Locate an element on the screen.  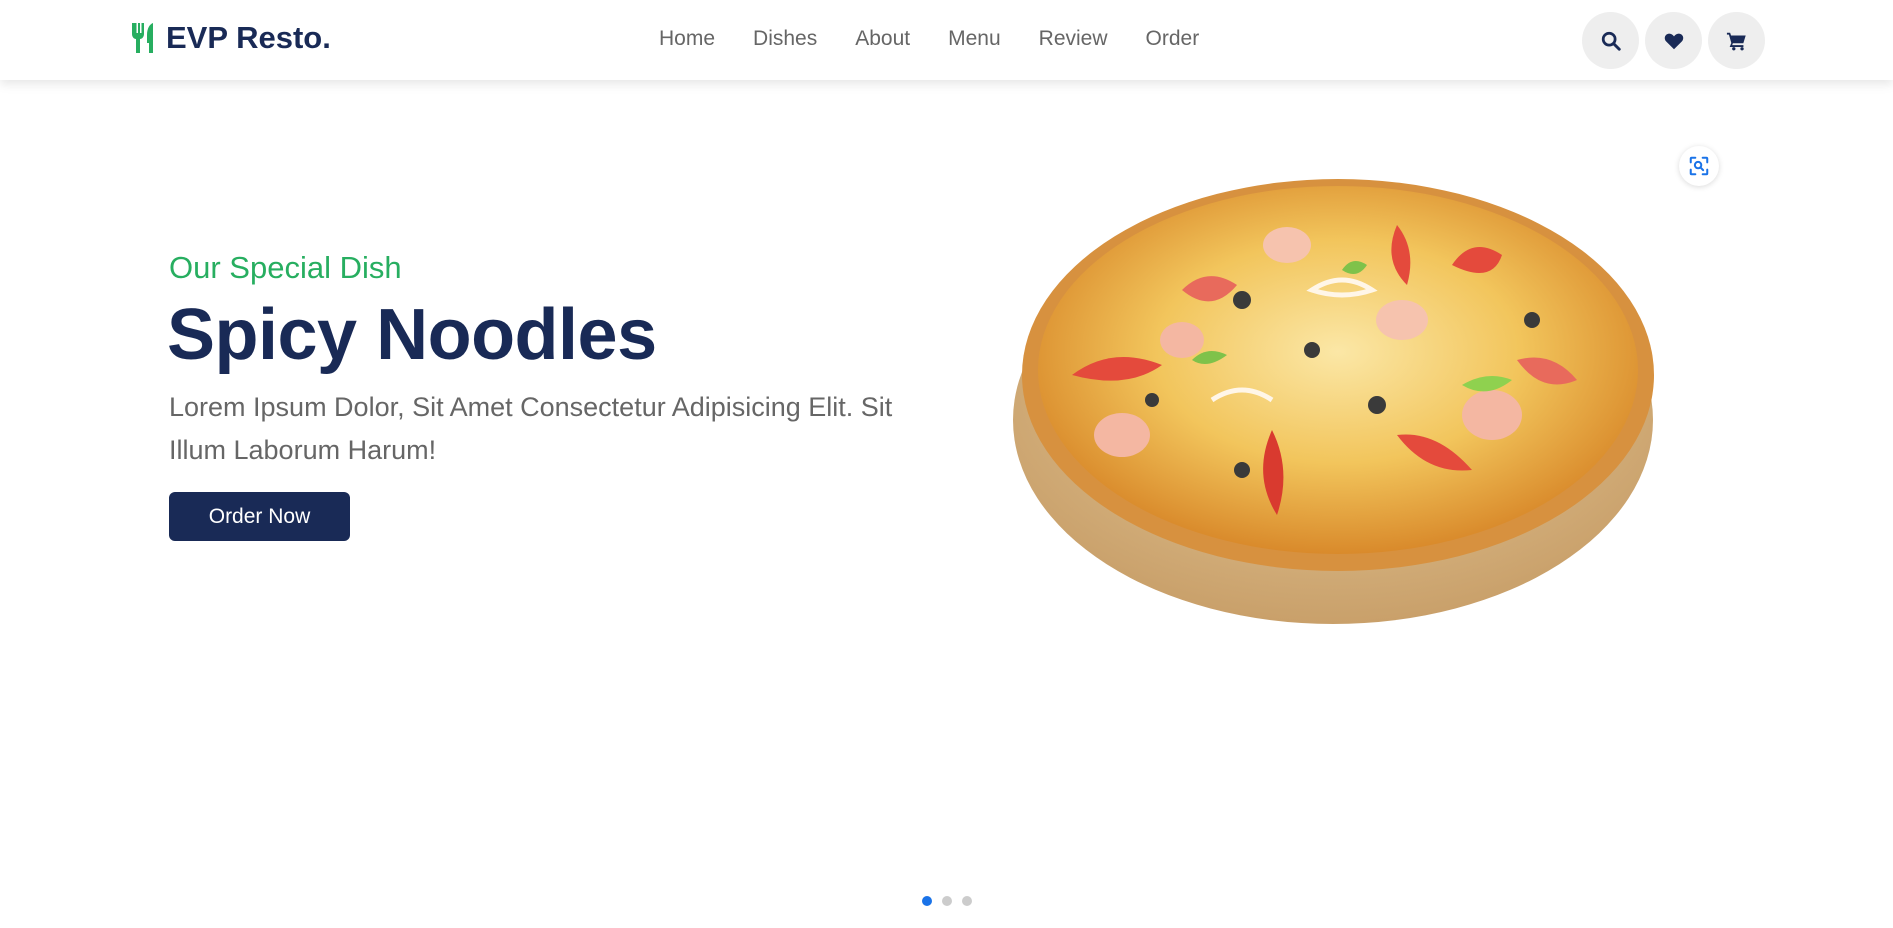
cart-button is located at coordinates (1736, 40).